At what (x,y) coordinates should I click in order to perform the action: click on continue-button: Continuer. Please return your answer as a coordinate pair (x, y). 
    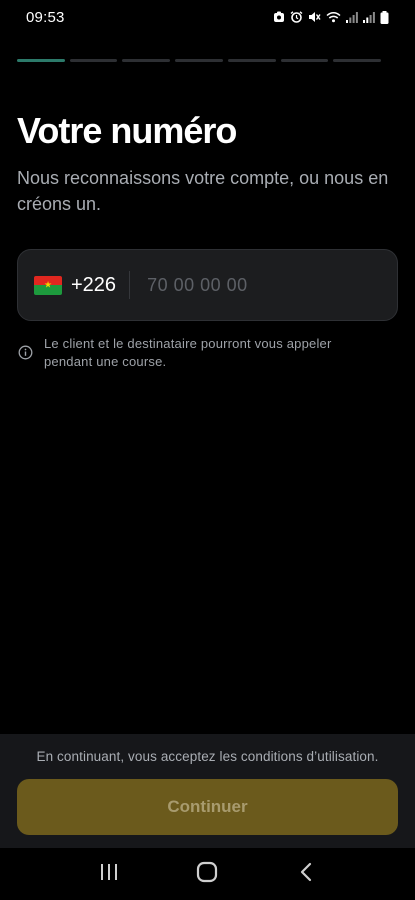
    Looking at the image, I should click on (207, 807).